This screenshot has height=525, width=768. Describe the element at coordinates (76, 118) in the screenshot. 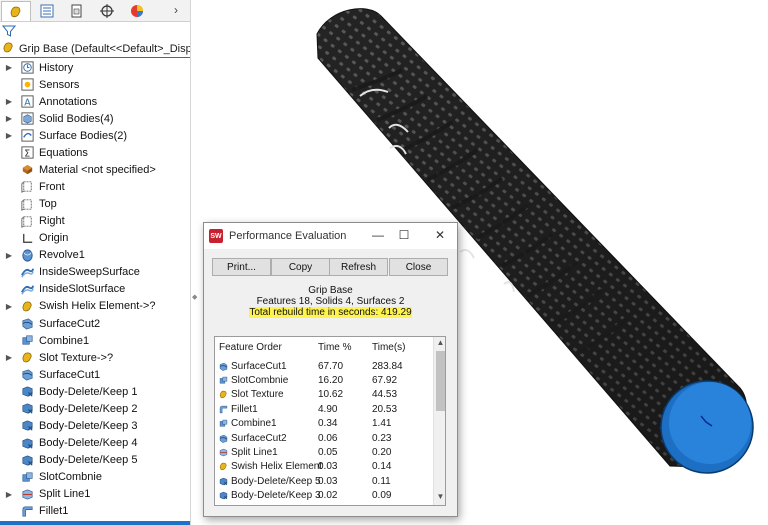

I see `tree-item-label: Solid Bodies(4)` at that location.